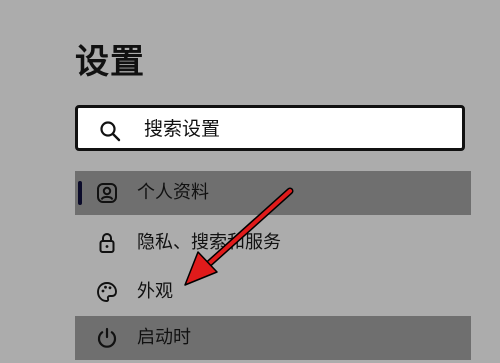 This screenshot has width=500, height=363. I want to click on search-input: 搜索设置, so click(270, 128).